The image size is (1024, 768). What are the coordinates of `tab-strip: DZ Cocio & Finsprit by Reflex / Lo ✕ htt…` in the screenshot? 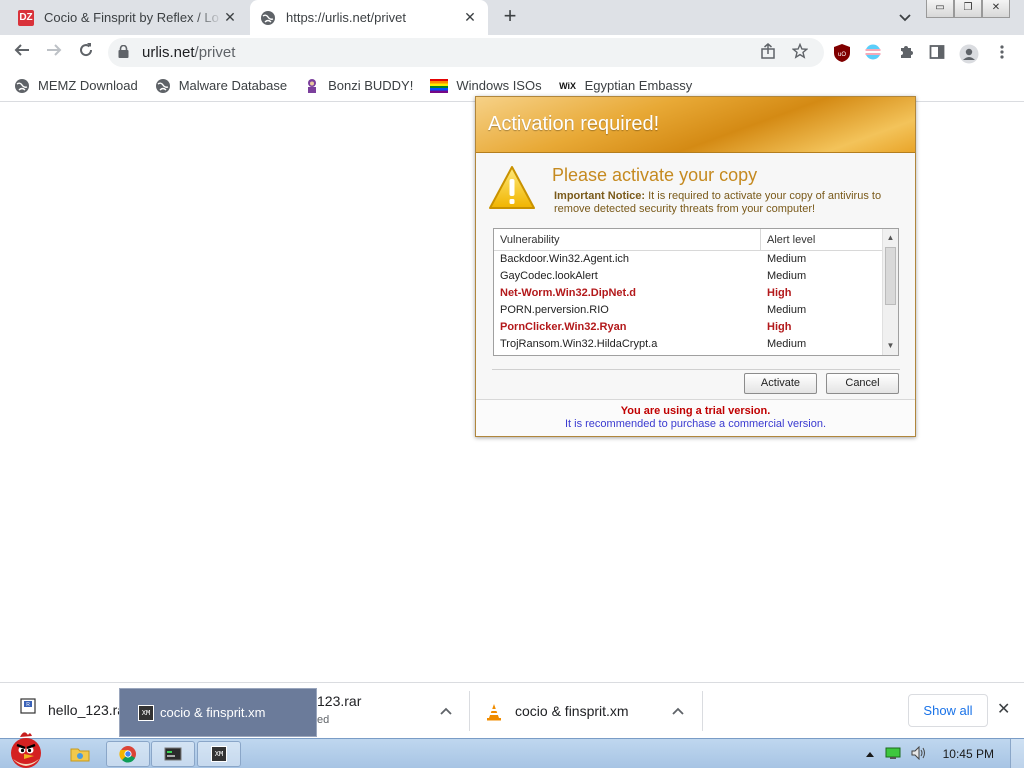 It's located at (512, 17).